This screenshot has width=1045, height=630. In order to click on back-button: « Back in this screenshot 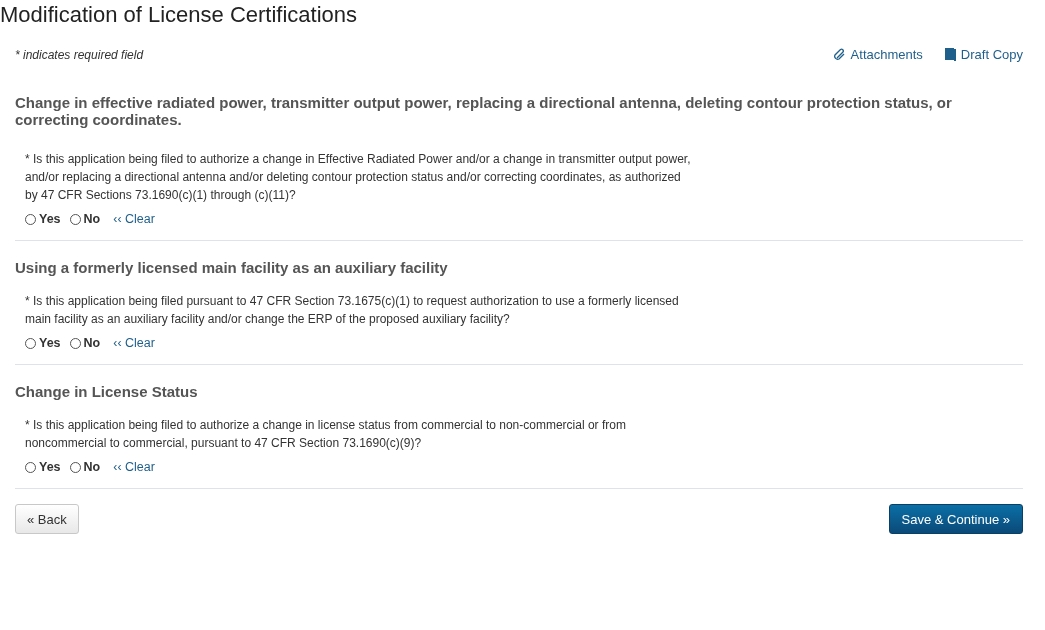, I will do `click(47, 519)`.